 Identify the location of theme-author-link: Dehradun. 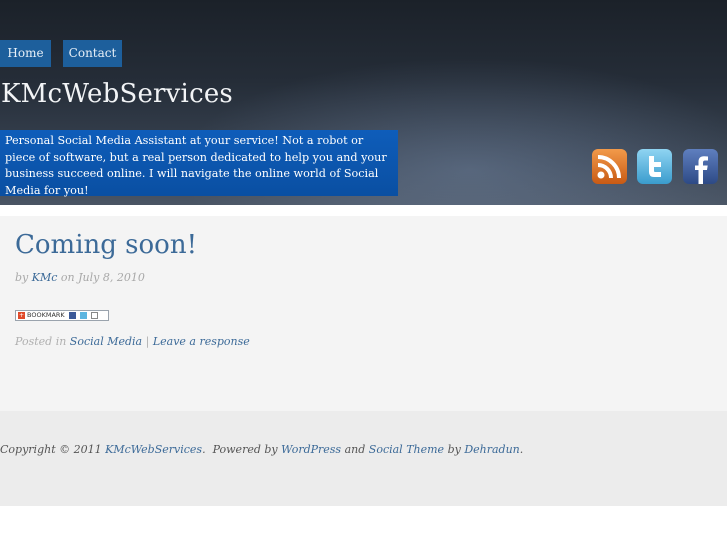
(491, 449).